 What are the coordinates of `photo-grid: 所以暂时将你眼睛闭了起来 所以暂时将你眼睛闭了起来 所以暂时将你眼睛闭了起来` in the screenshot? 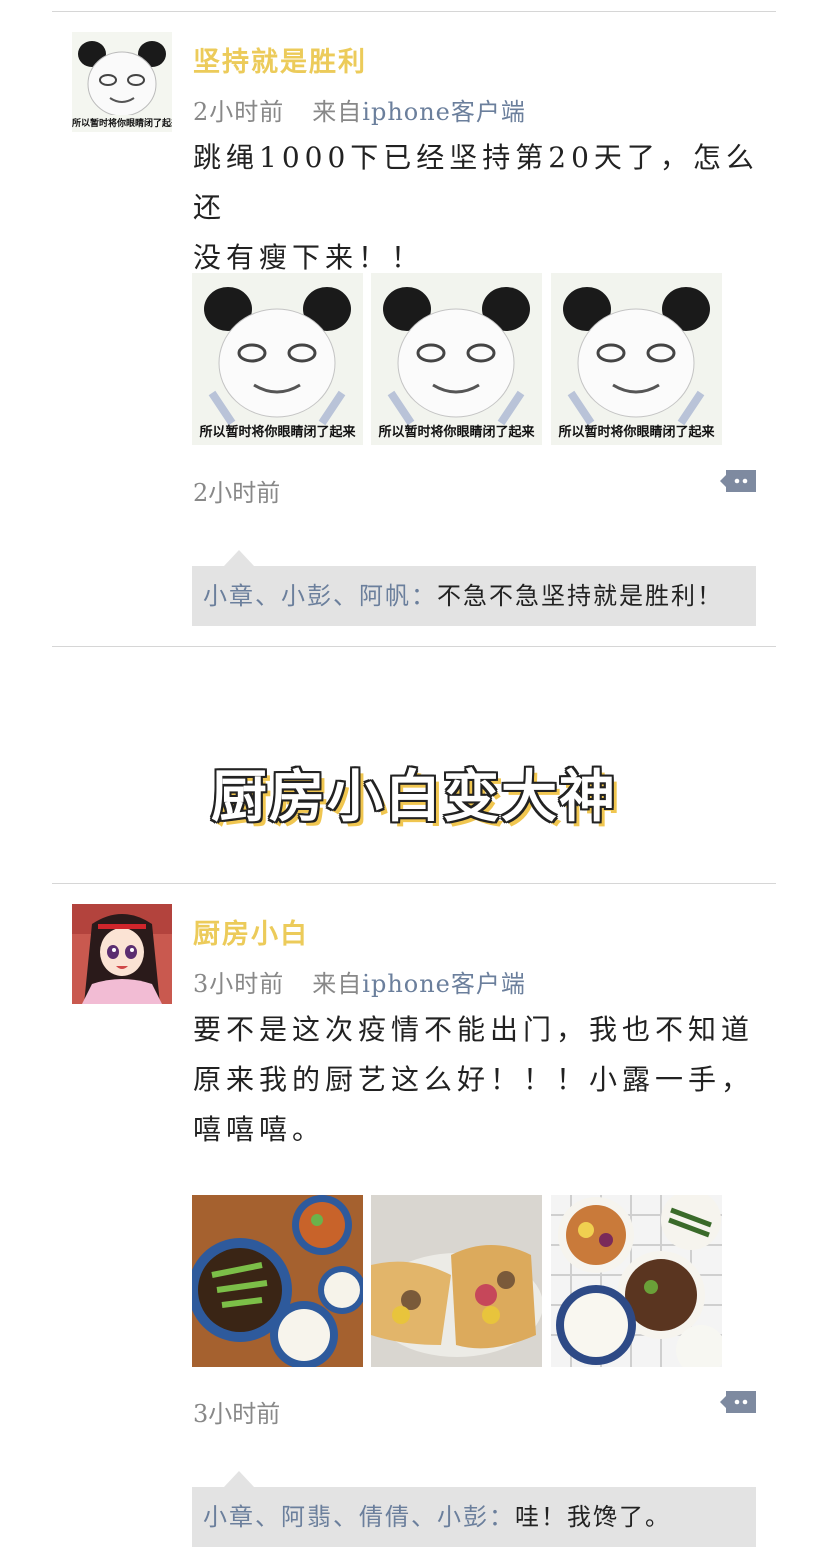 It's located at (462, 359).